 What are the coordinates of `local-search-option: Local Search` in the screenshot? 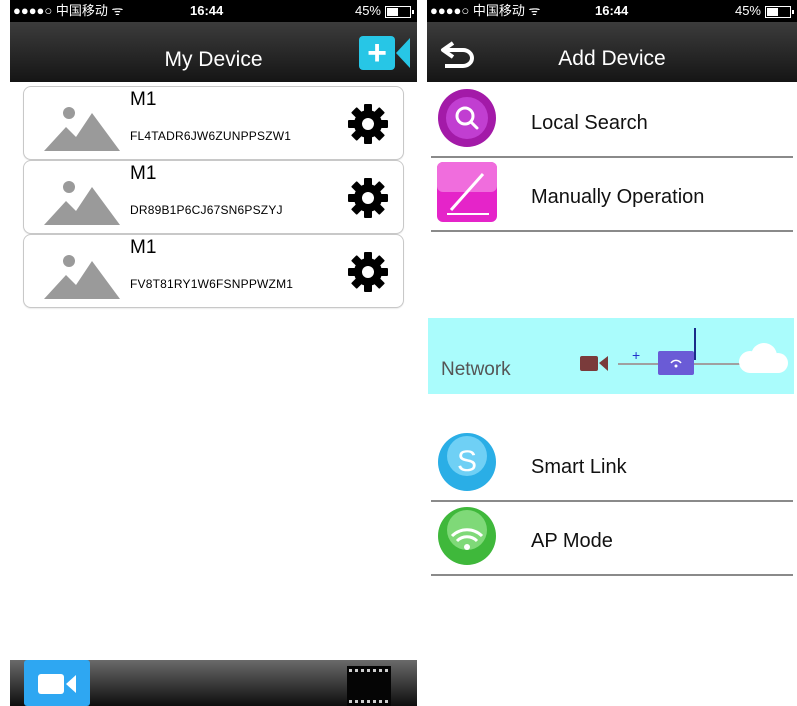 It's located at (612, 121).